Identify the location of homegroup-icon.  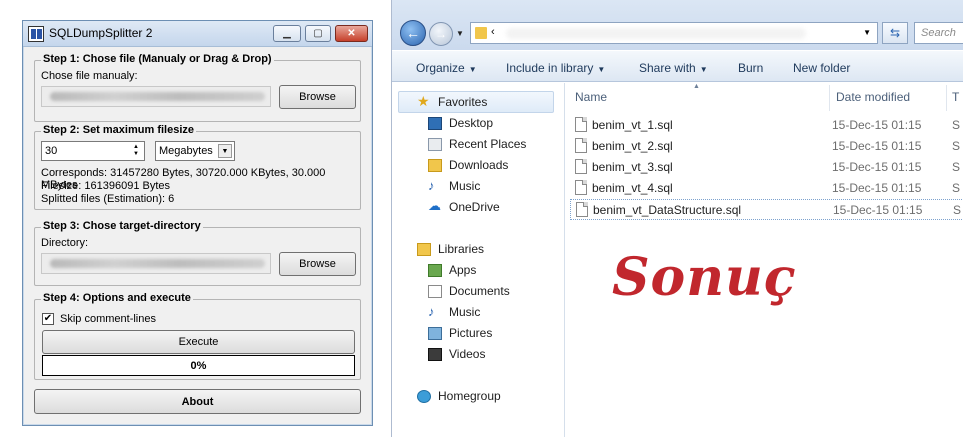
(424, 396).